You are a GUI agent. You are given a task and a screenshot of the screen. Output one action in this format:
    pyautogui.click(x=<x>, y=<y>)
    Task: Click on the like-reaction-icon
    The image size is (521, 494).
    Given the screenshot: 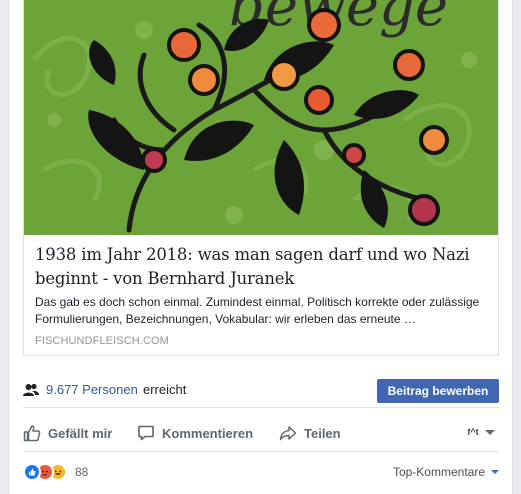 What is the action you would take?
    pyautogui.click(x=32, y=472)
    